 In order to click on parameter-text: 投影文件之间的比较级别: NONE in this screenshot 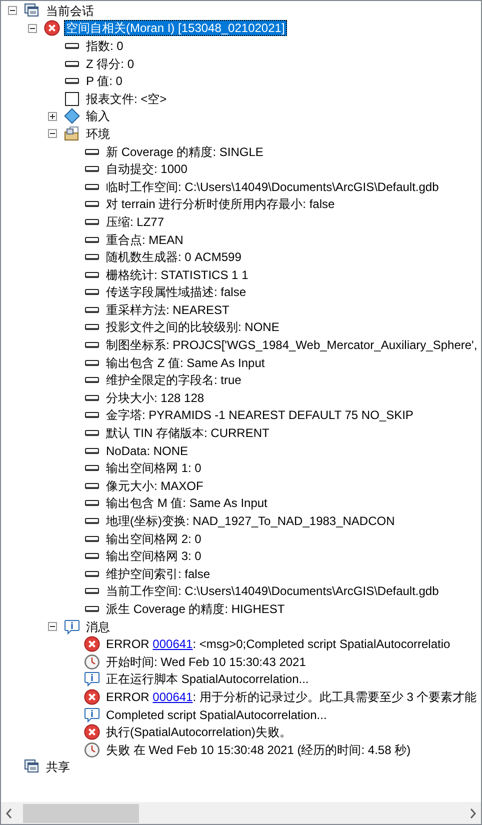, I will do `click(193, 327)`.